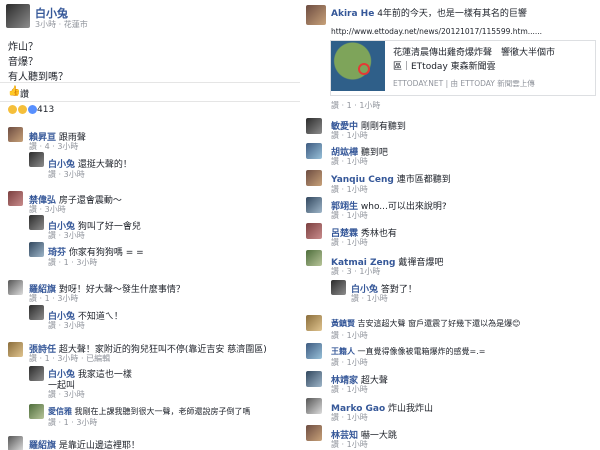 The height and width of the screenshot is (450, 600). What do you see at coordinates (403, 207) in the screenshot?
I see `comment-text: who...可以出來說明?` at bounding box center [403, 207].